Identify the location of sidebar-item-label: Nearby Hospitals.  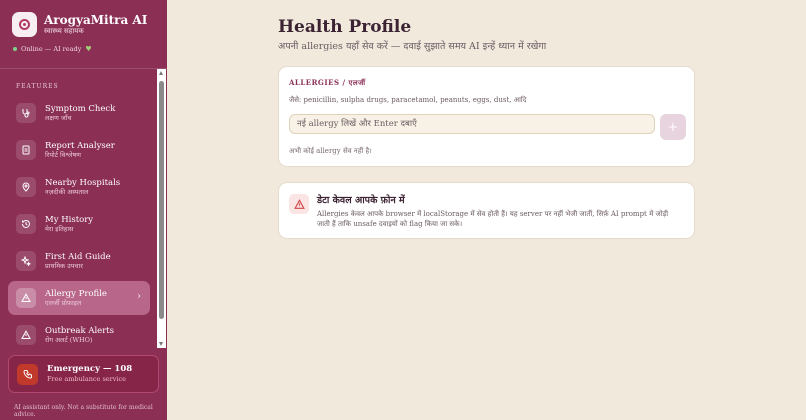
(83, 182).